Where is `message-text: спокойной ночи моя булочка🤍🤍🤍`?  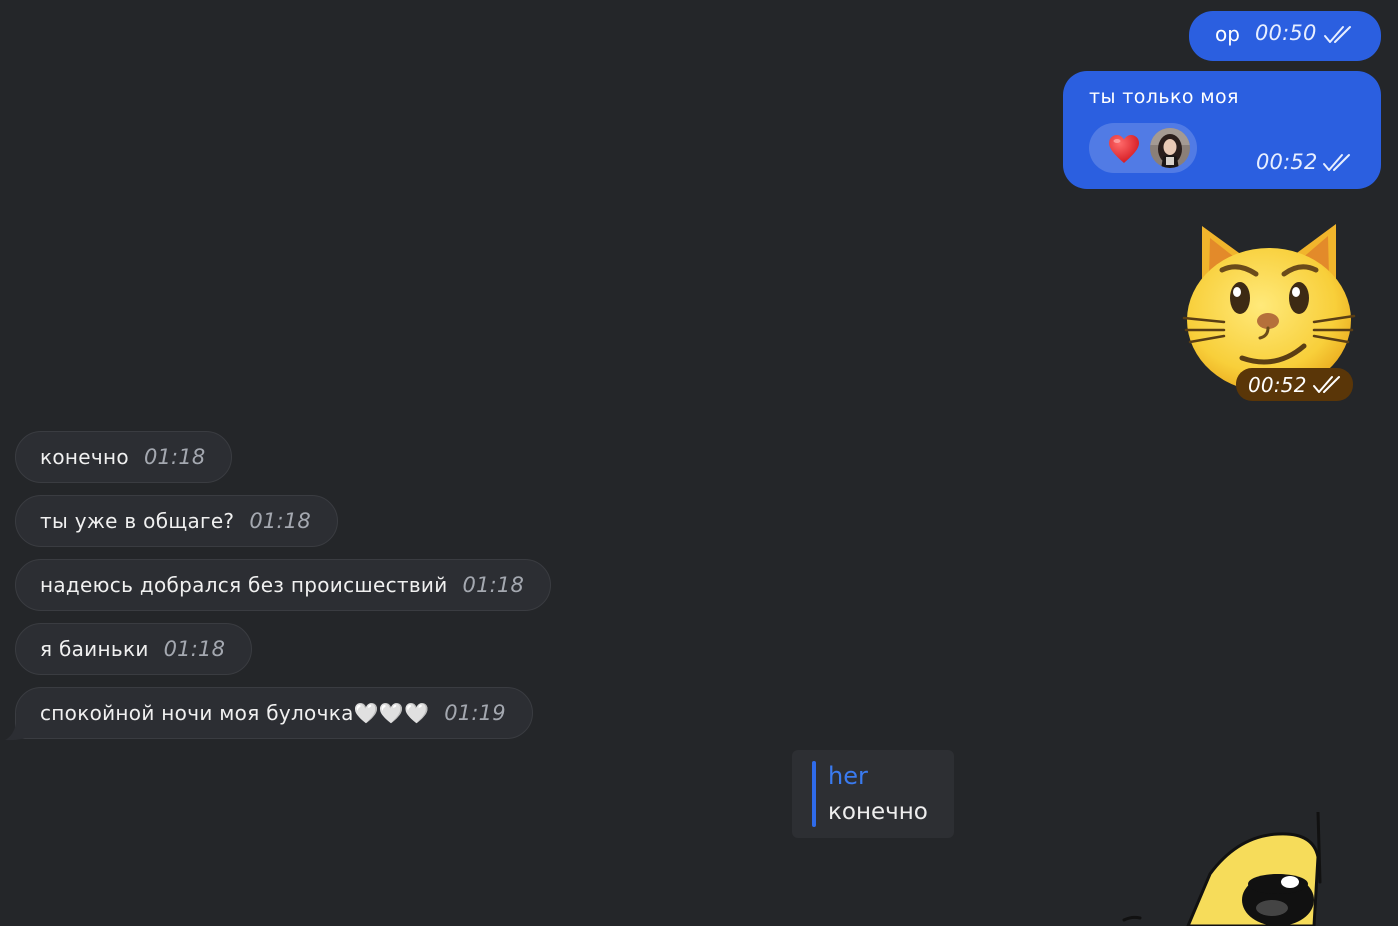
message-text: спокойной ночи моя булочка🤍🤍🤍 is located at coordinates (235, 713).